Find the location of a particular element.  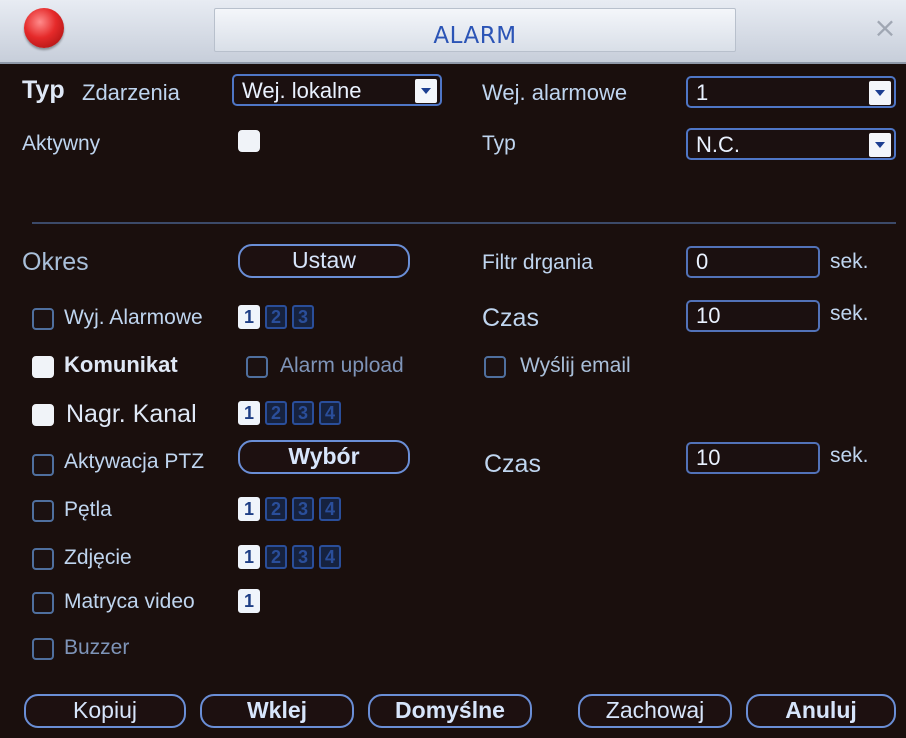

petla-label: Pętla is located at coordinates (88, 509).